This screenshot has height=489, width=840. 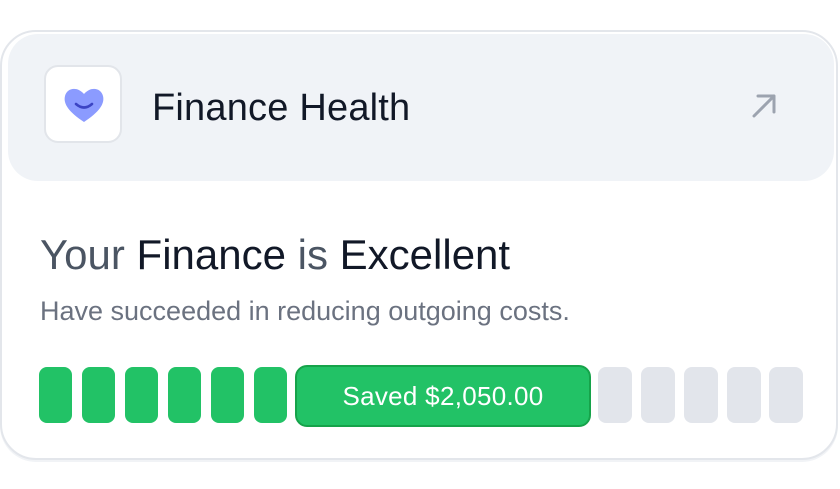 What do you see at coordinates (764, 106) in the screenshot?
I see `arrow-up-right-icon` at bounding box center [764, 106].